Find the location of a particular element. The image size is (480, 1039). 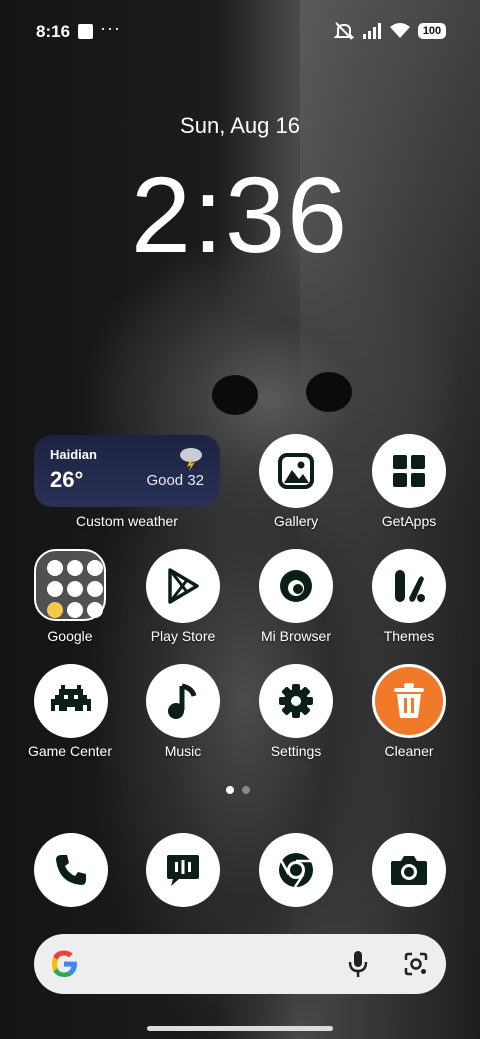

getapps-icon is located at coordinates (409, 471).